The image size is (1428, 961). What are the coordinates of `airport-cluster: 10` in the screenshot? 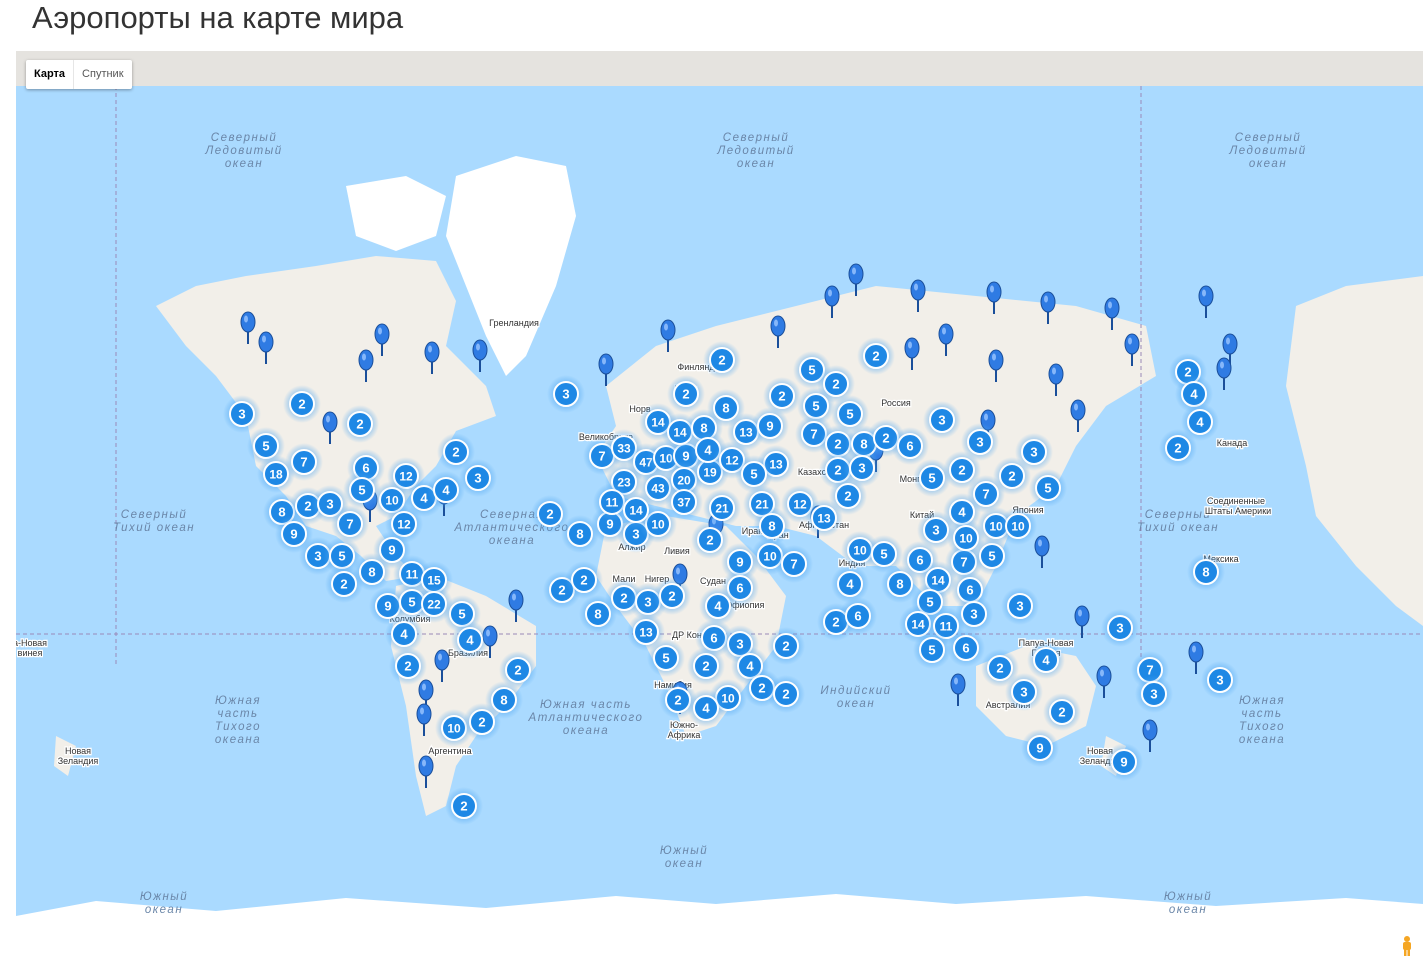 It's located at (1018, 526).